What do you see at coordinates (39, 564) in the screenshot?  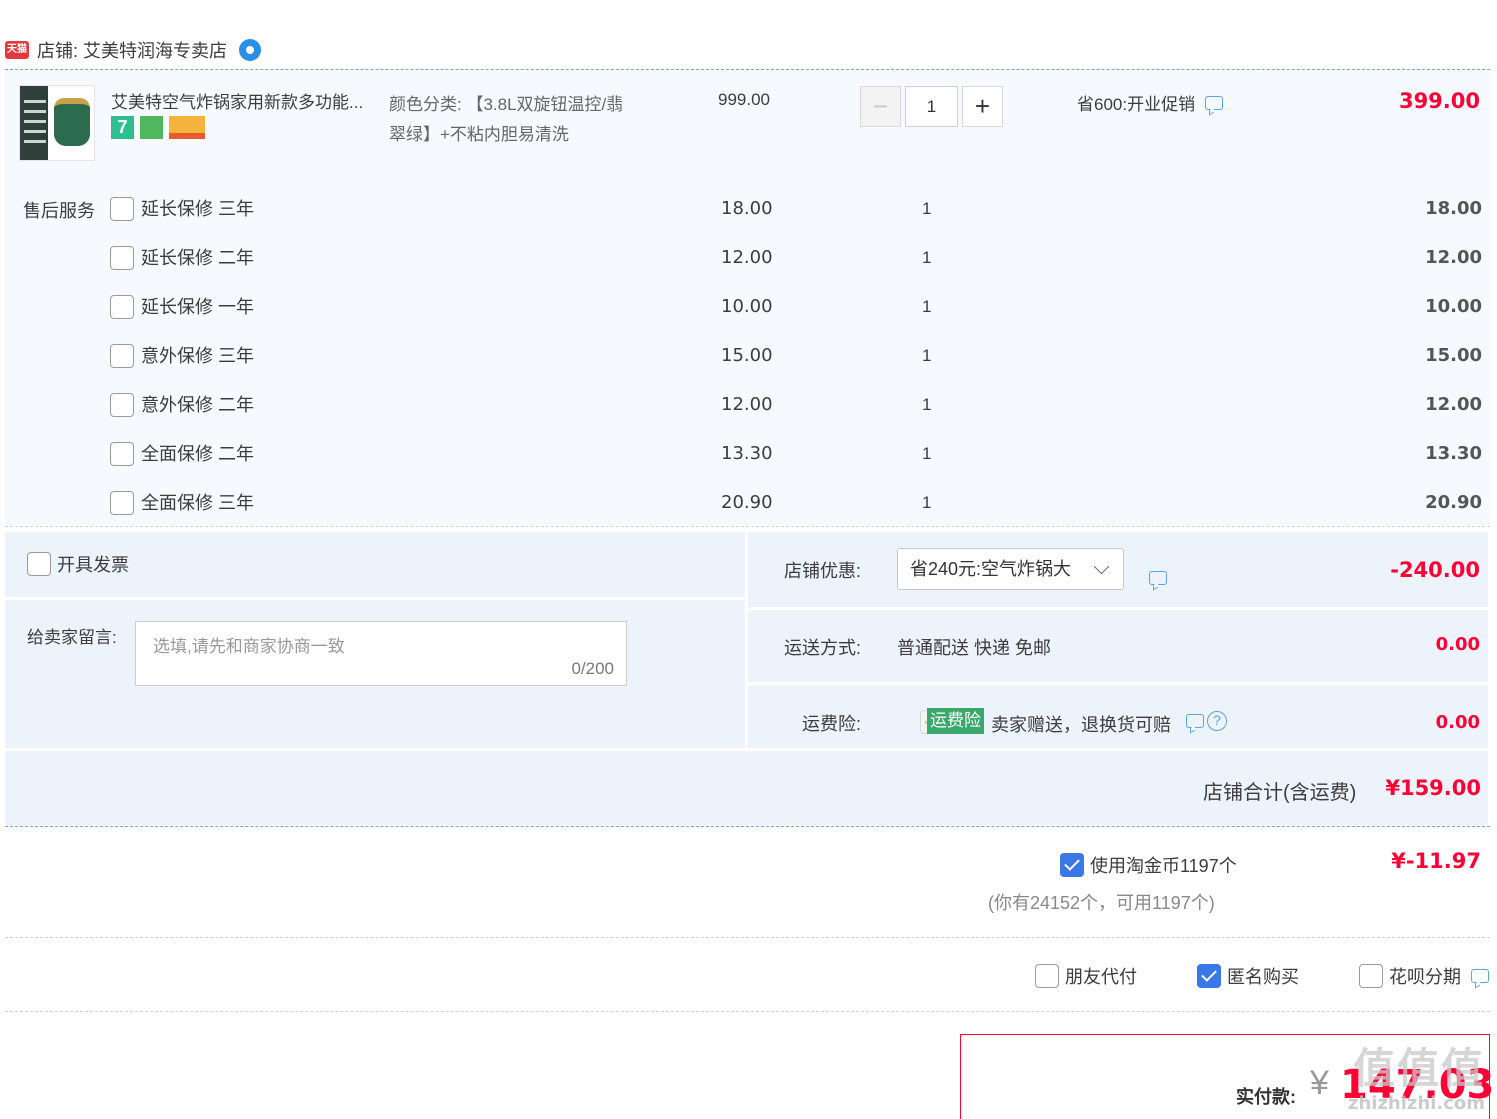 I see `invoice-checkbox` at bounding box center [39, 564].